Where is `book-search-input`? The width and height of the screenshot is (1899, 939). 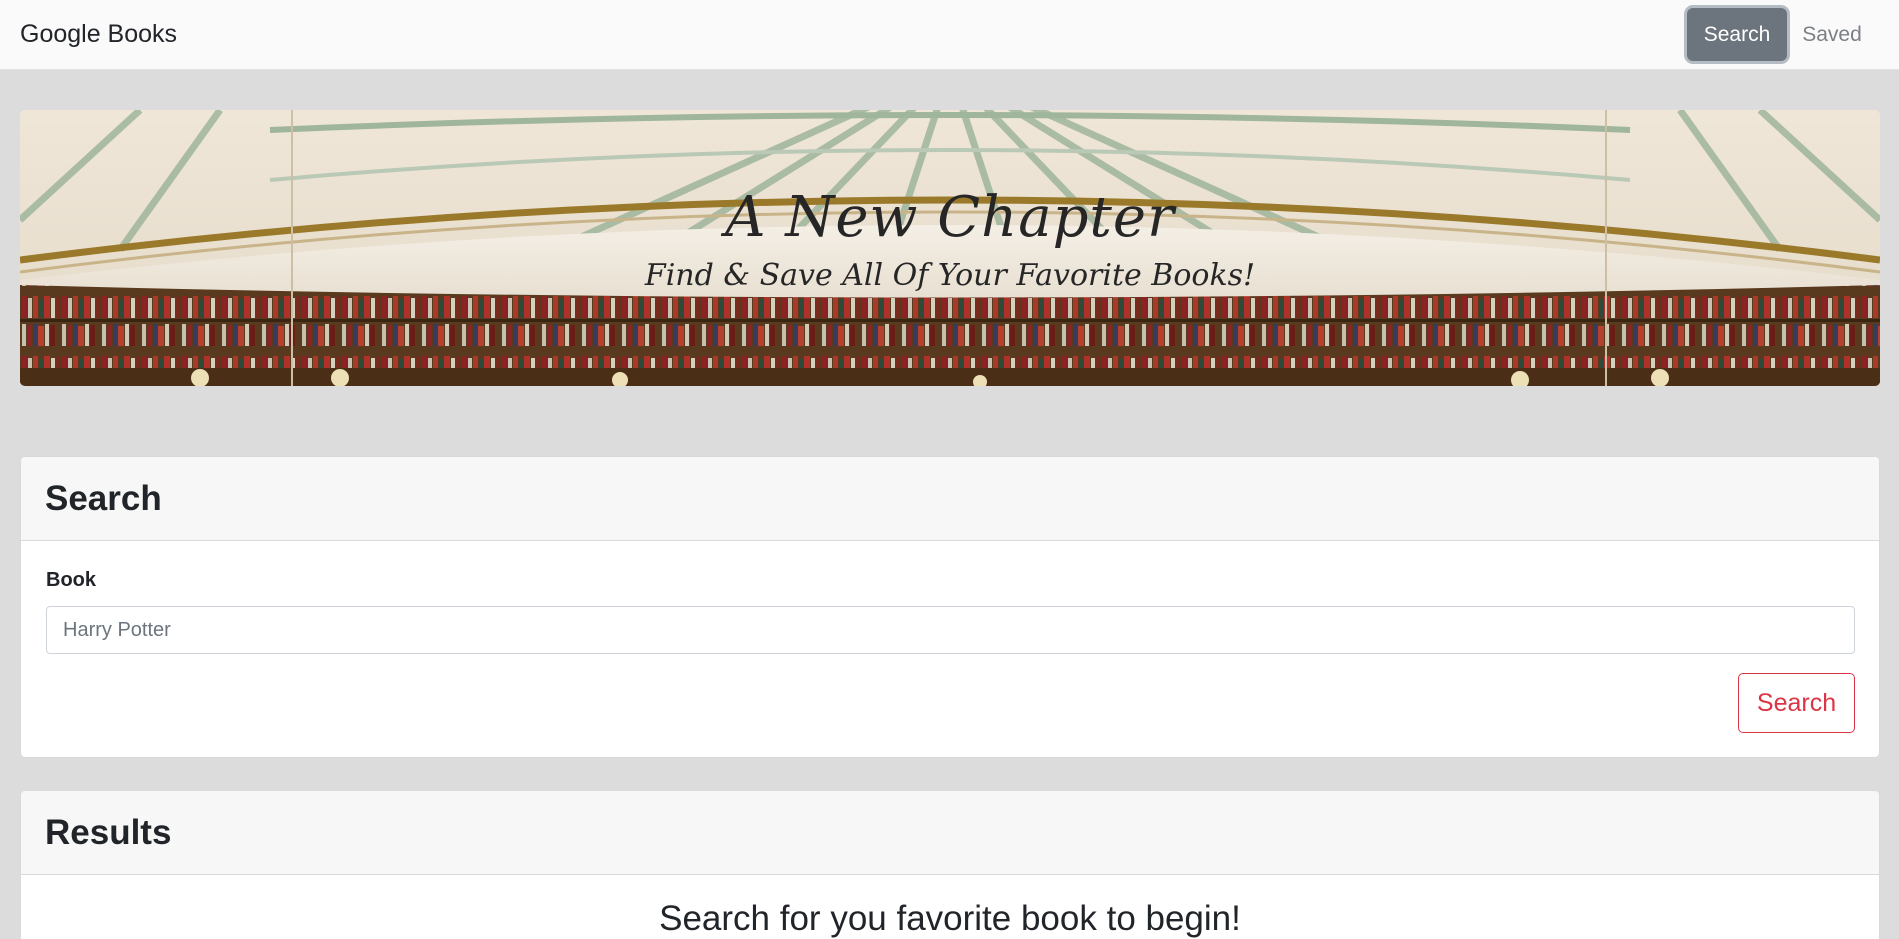 book-search-input is located at coordinates (950, 630).